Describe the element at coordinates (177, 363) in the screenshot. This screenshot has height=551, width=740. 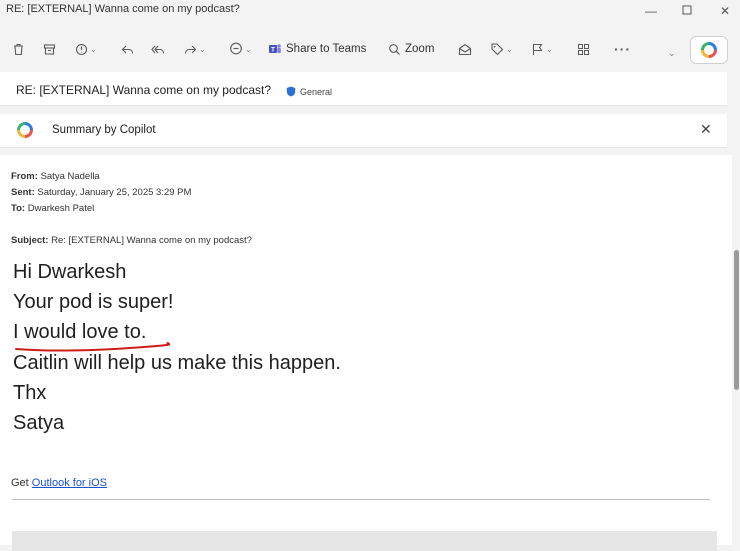
I see `body-line: Caitlin will help us make this happen.` at that location.